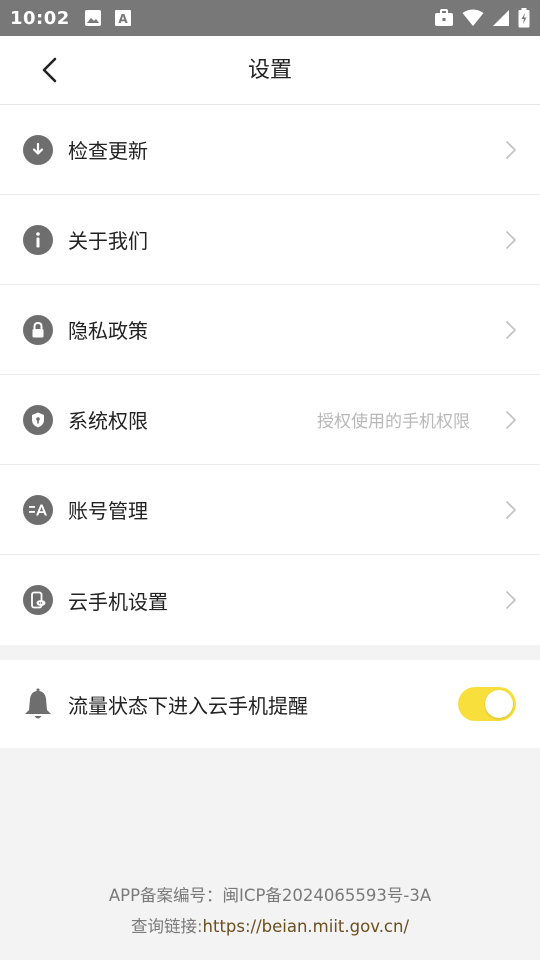  Describe the element at coordinates (38, 239) in the screenshot. I see `info-icon` at that location.